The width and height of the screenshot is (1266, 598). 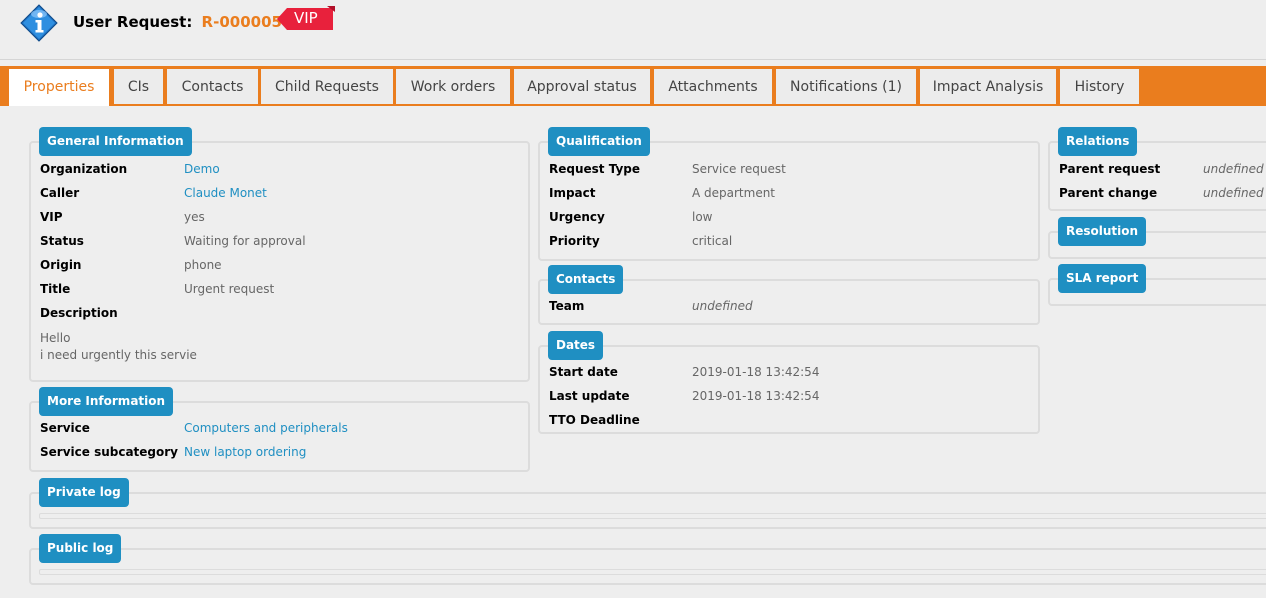 What do you see at coordinates (212, 86) in the screenshot?
I see `tab-contacts: Contacts` at bounding box center [212, 86].